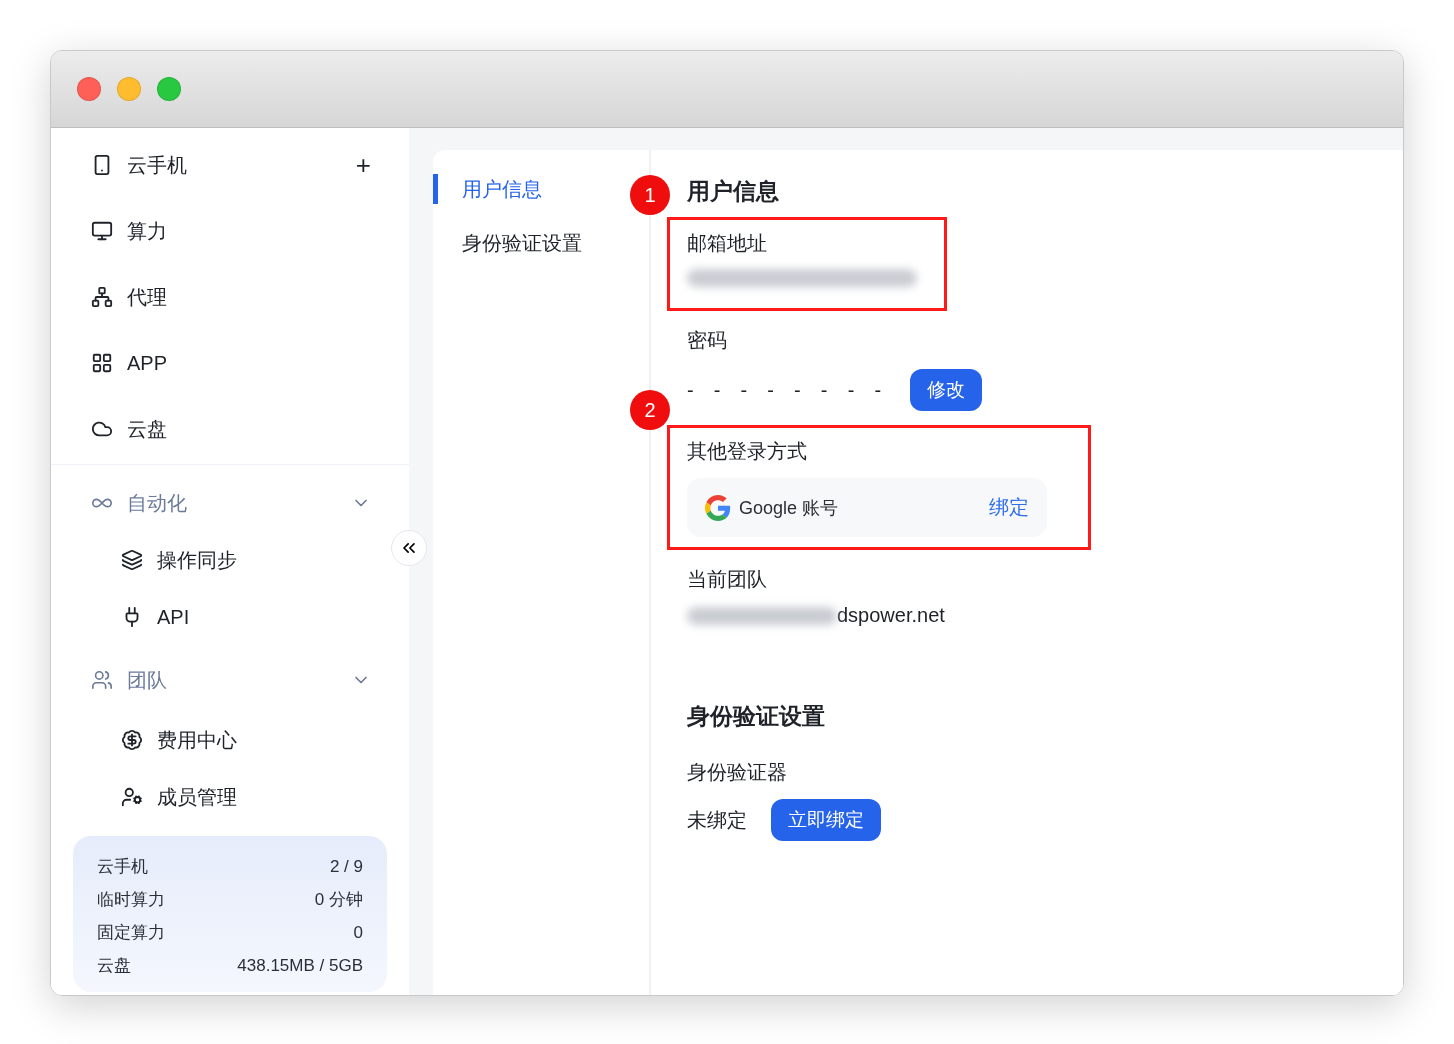  Describe the element at coordinates (1009, 507) in the screenshot. I see `bind-link: 绑定` at that location.